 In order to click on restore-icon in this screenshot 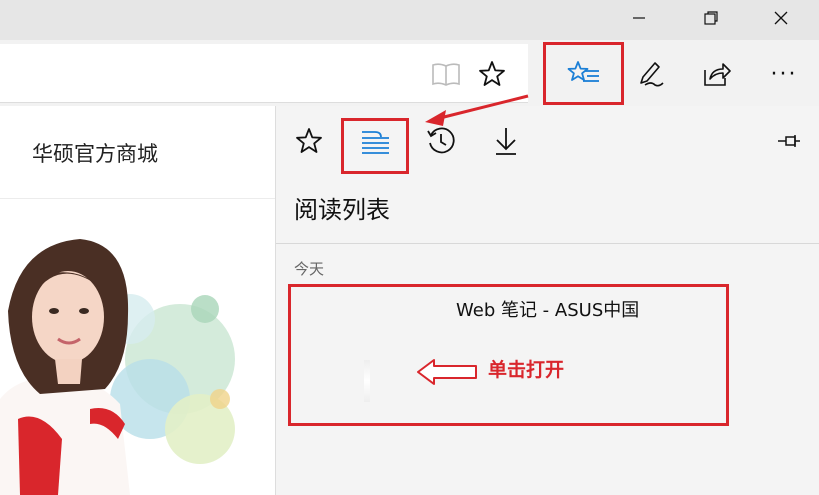, I will do `click(711, 18)`.